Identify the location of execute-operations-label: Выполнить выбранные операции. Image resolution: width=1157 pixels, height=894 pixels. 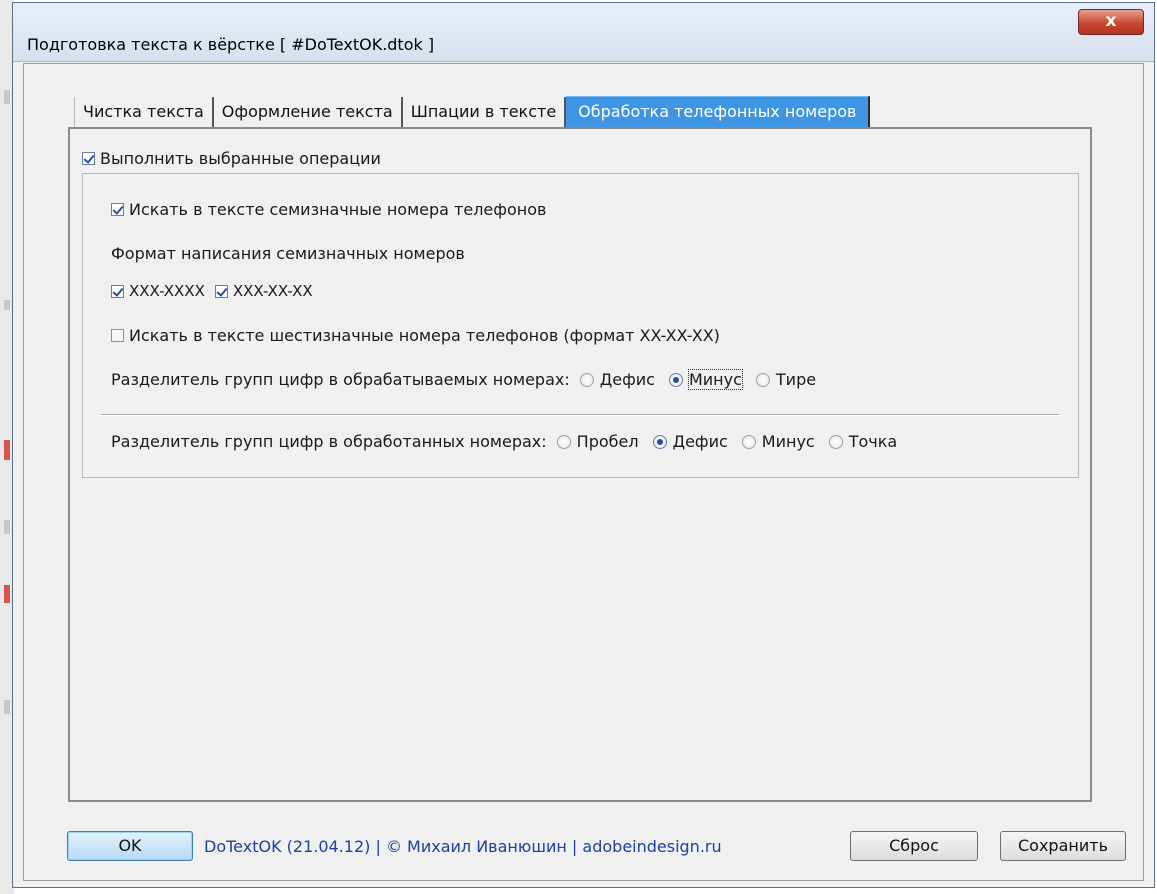
(240, 158).